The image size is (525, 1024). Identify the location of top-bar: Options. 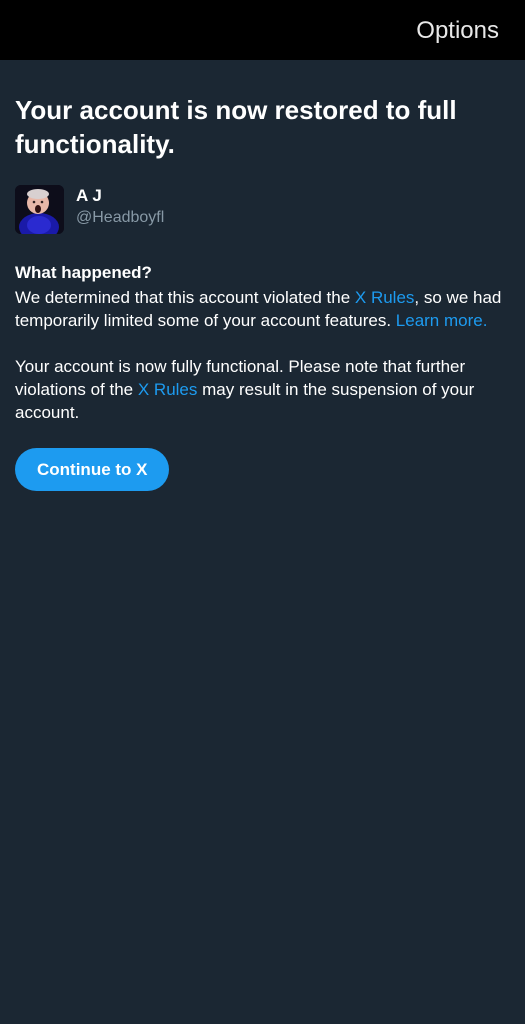
(262, 30).